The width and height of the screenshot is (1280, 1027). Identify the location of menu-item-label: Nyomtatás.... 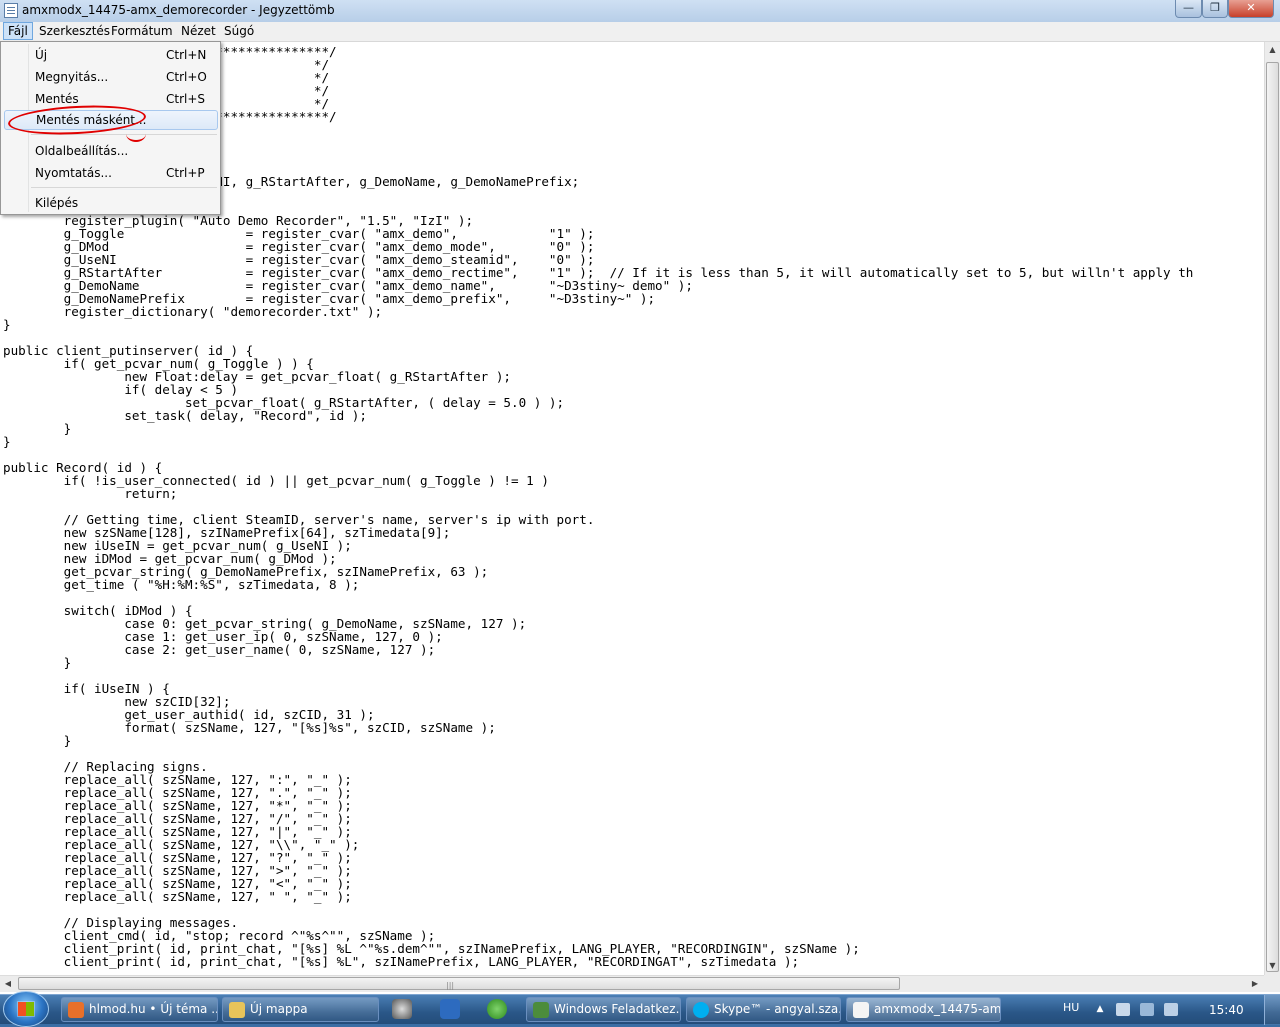
(73, 173).